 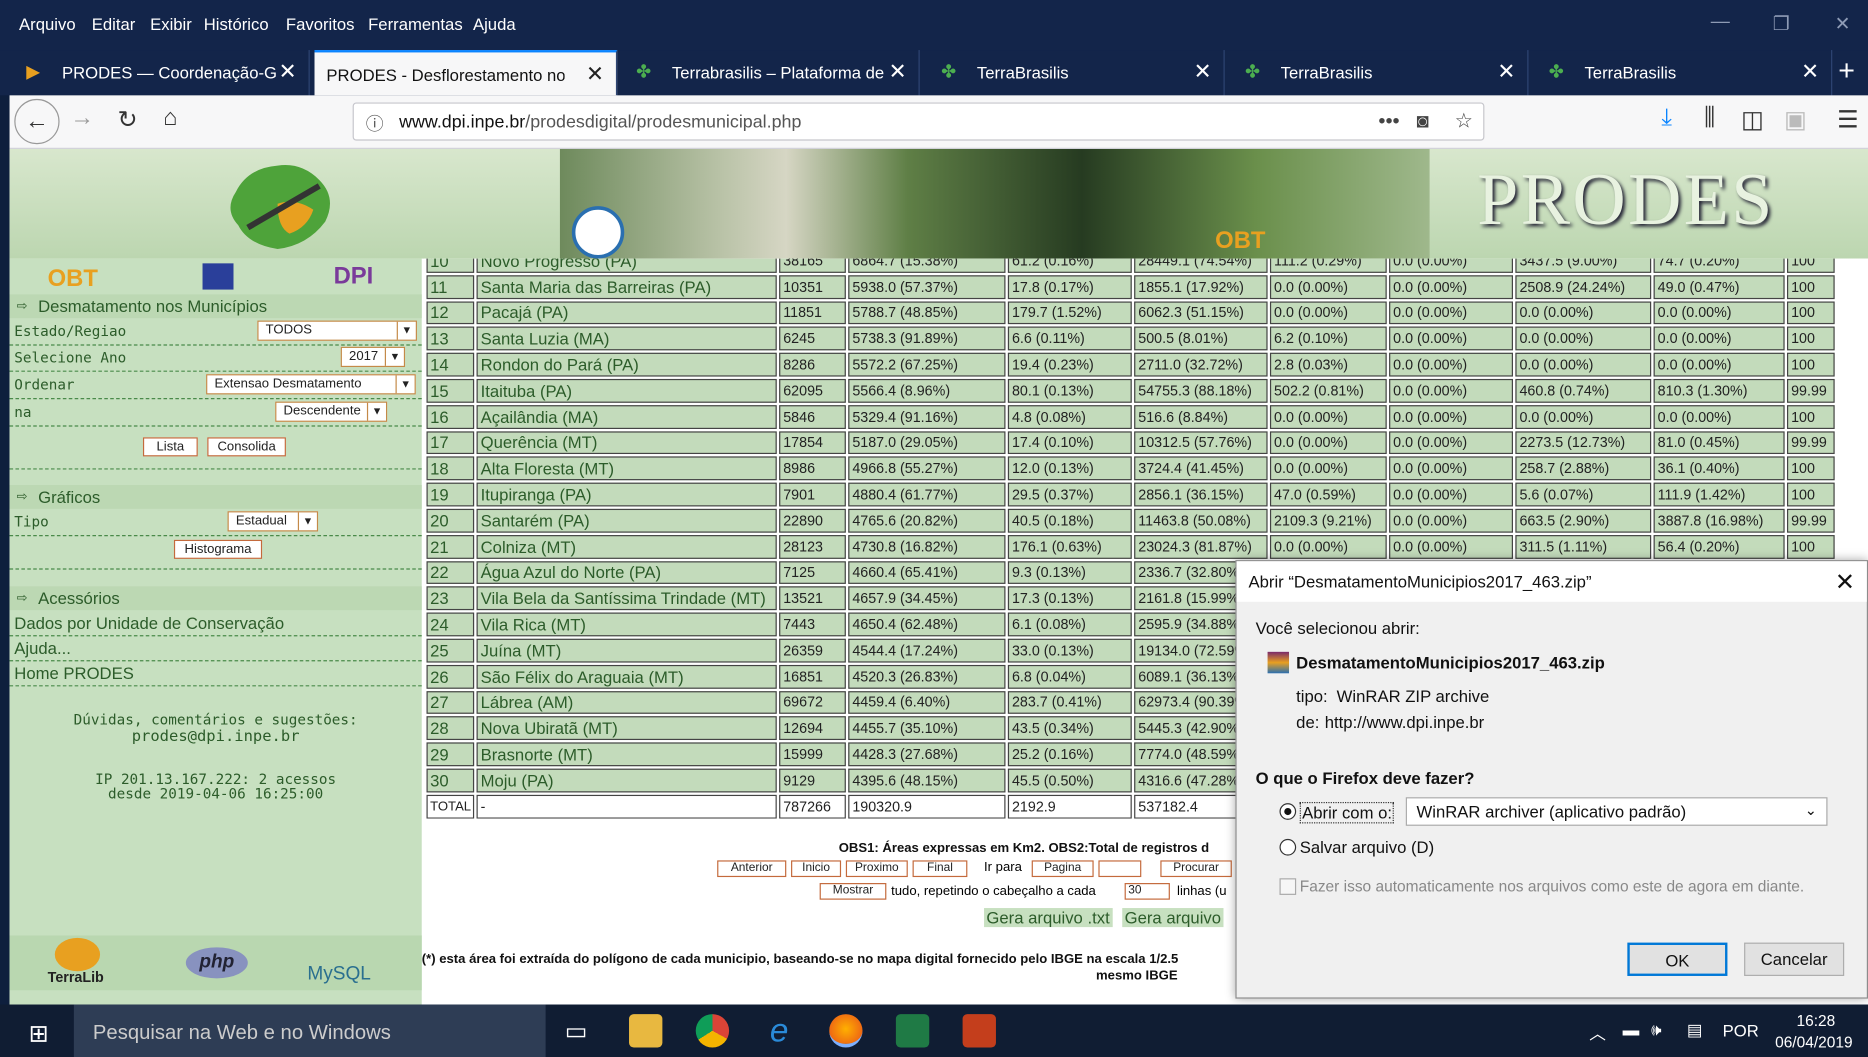 What do you see at coordinates (1794, 959) in the screenshot?
I see `cancel-button: Cancelar` at bounding box center [1794, 959].